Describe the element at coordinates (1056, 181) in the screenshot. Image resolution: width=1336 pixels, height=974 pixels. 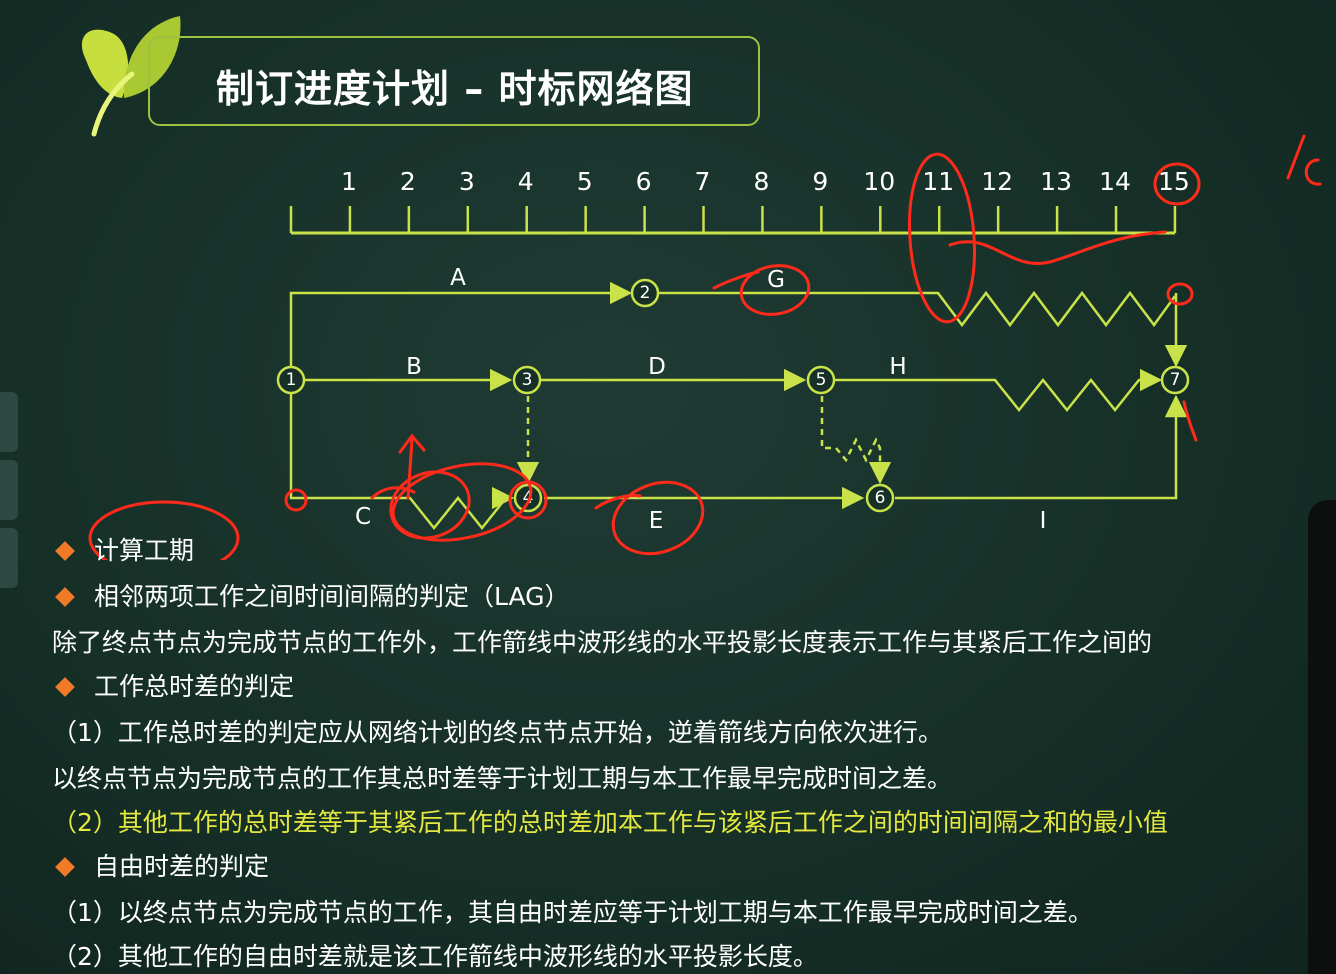
I see `time-scale-label: 13` at that location.